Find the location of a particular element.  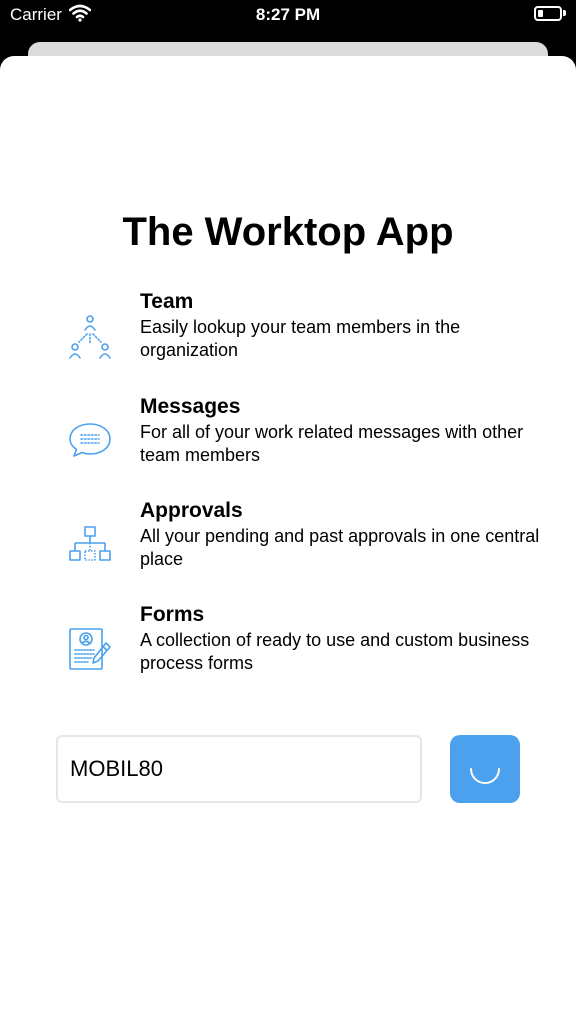

status-bar: Carrier 8:27 PM is located at coordinates (288, 16).